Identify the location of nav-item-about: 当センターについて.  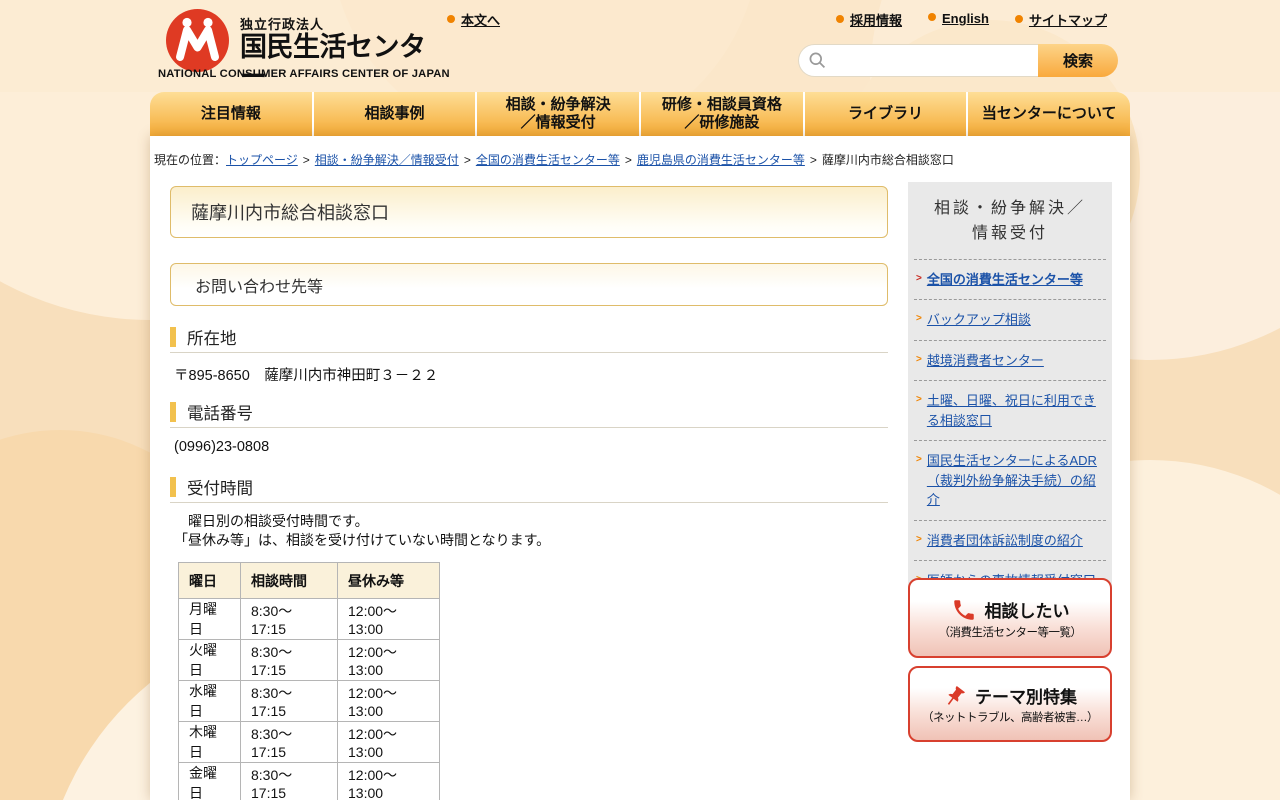
(1048, 114).